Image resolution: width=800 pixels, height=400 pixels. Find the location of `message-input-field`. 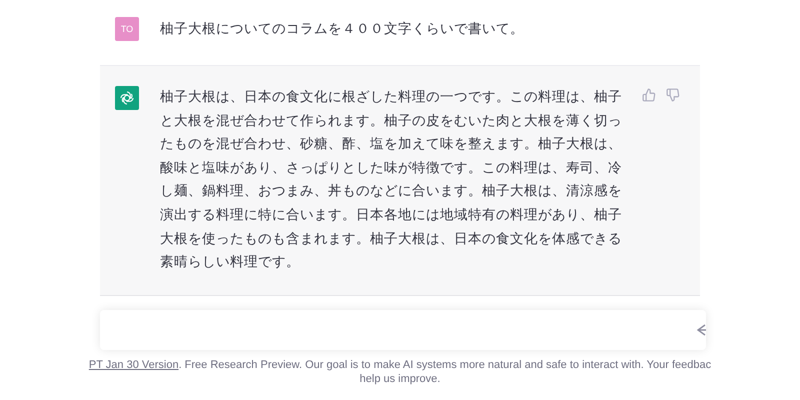

message-input-field is located at coordinates (403, 330).